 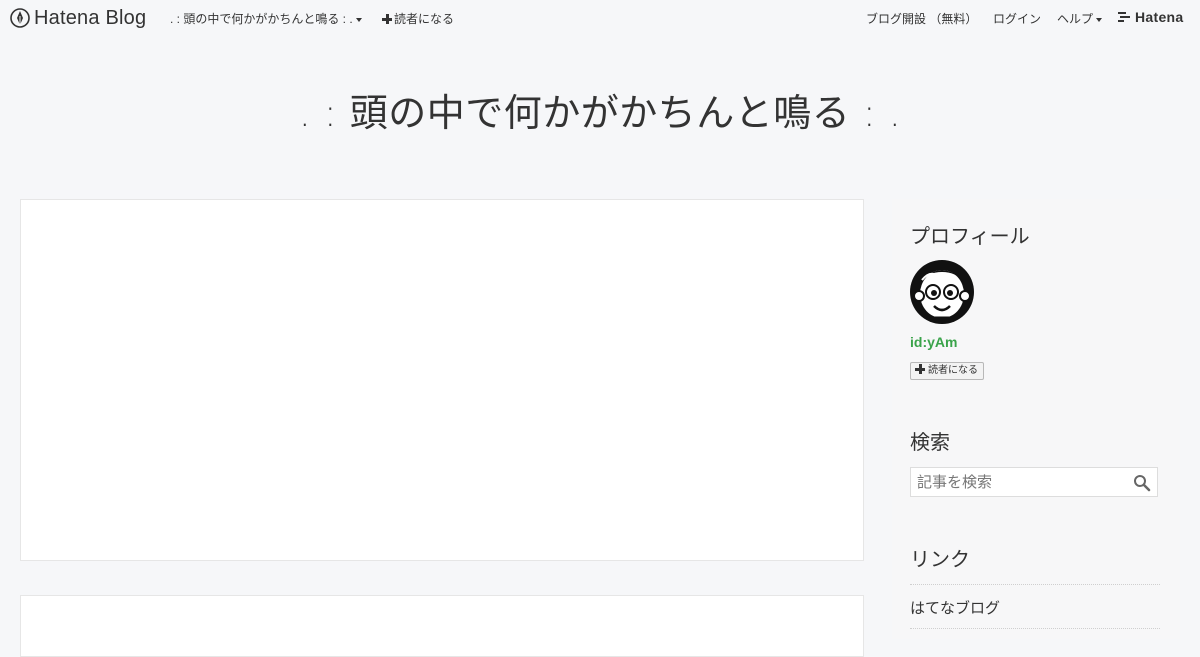 I want to click on profile-subscribe-label: 読者になる, so click(x=953, y=370).